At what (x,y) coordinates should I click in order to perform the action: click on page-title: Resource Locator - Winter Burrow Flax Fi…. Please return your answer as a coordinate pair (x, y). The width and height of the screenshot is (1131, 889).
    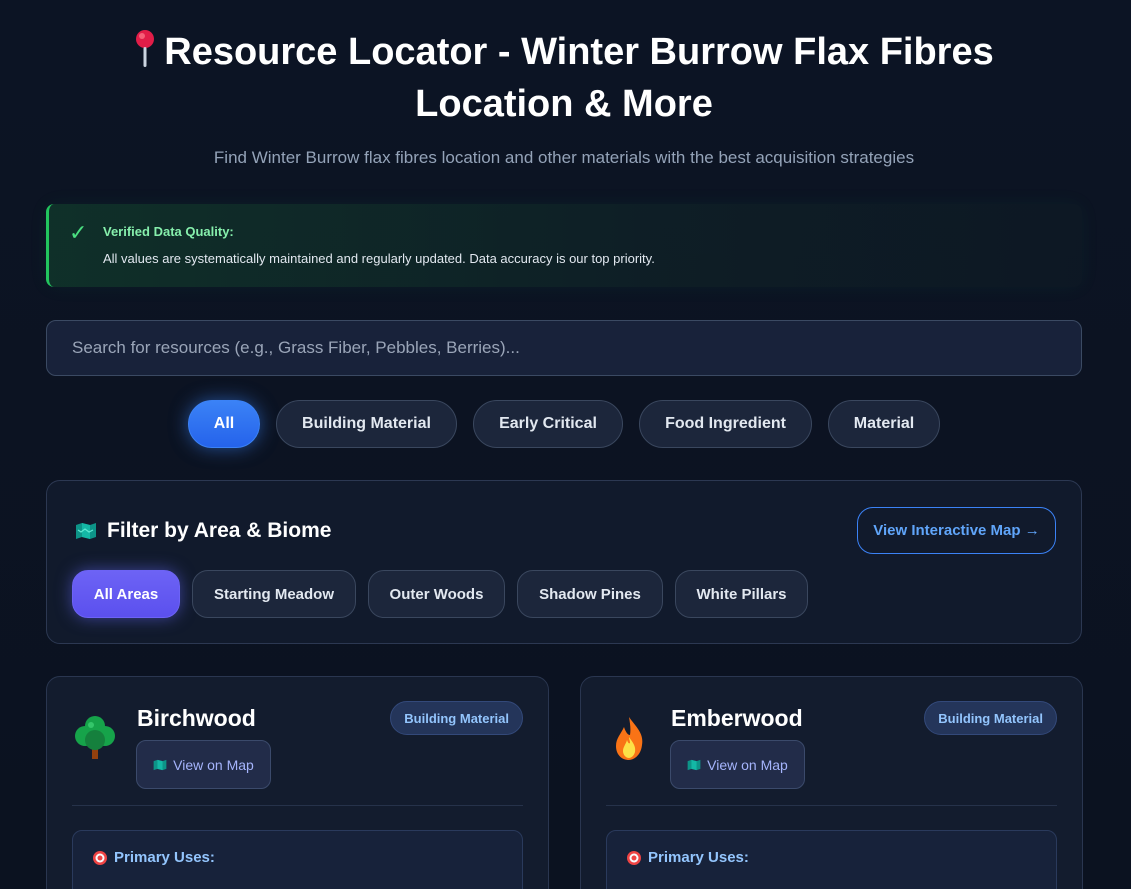
    Looking at the image, I should click on (564, 78).